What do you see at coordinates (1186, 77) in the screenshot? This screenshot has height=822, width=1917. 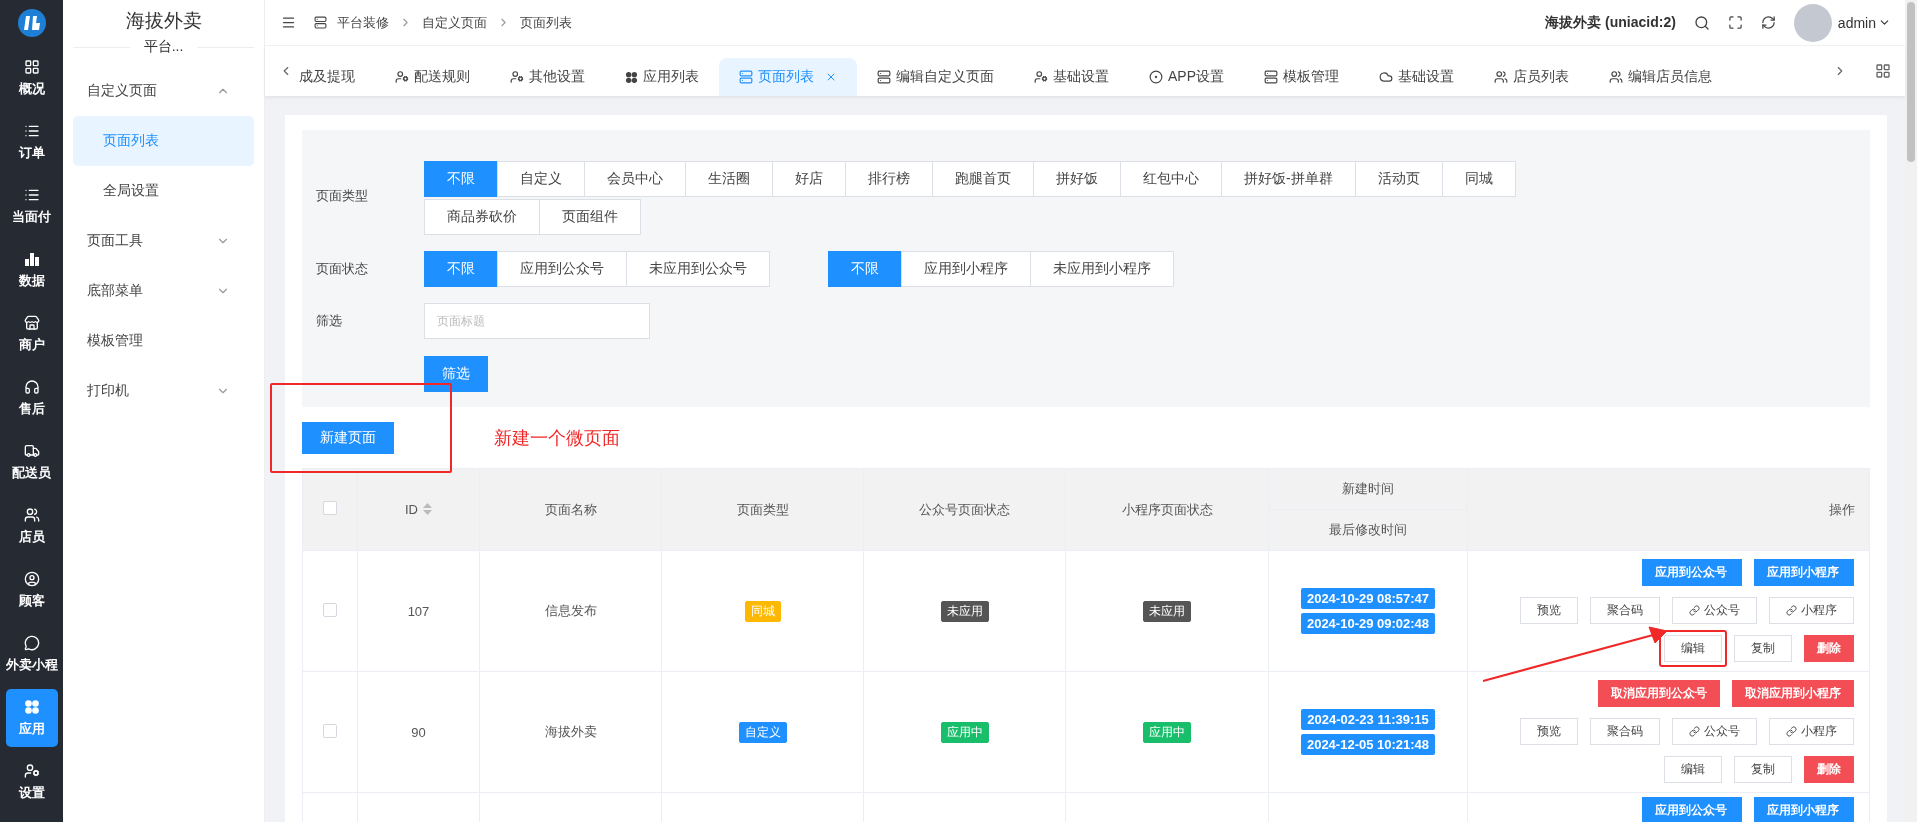 I see `tab: APP设置` at bounding box center [1186, 77].